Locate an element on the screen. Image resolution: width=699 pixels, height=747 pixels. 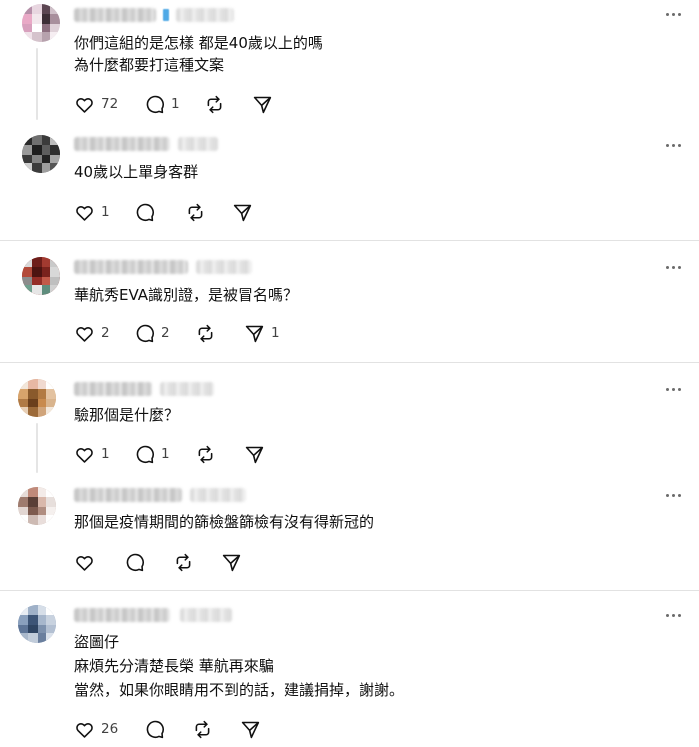
post-text-line: 40歲以上單身客群 is located at coordinates (136, 172).